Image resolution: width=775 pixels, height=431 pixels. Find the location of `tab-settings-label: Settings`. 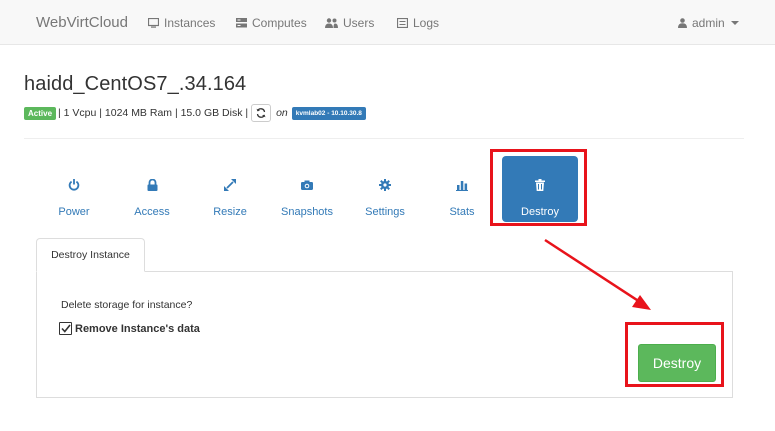

tab-settings-label: Settings is located at coordinates (385, 212).